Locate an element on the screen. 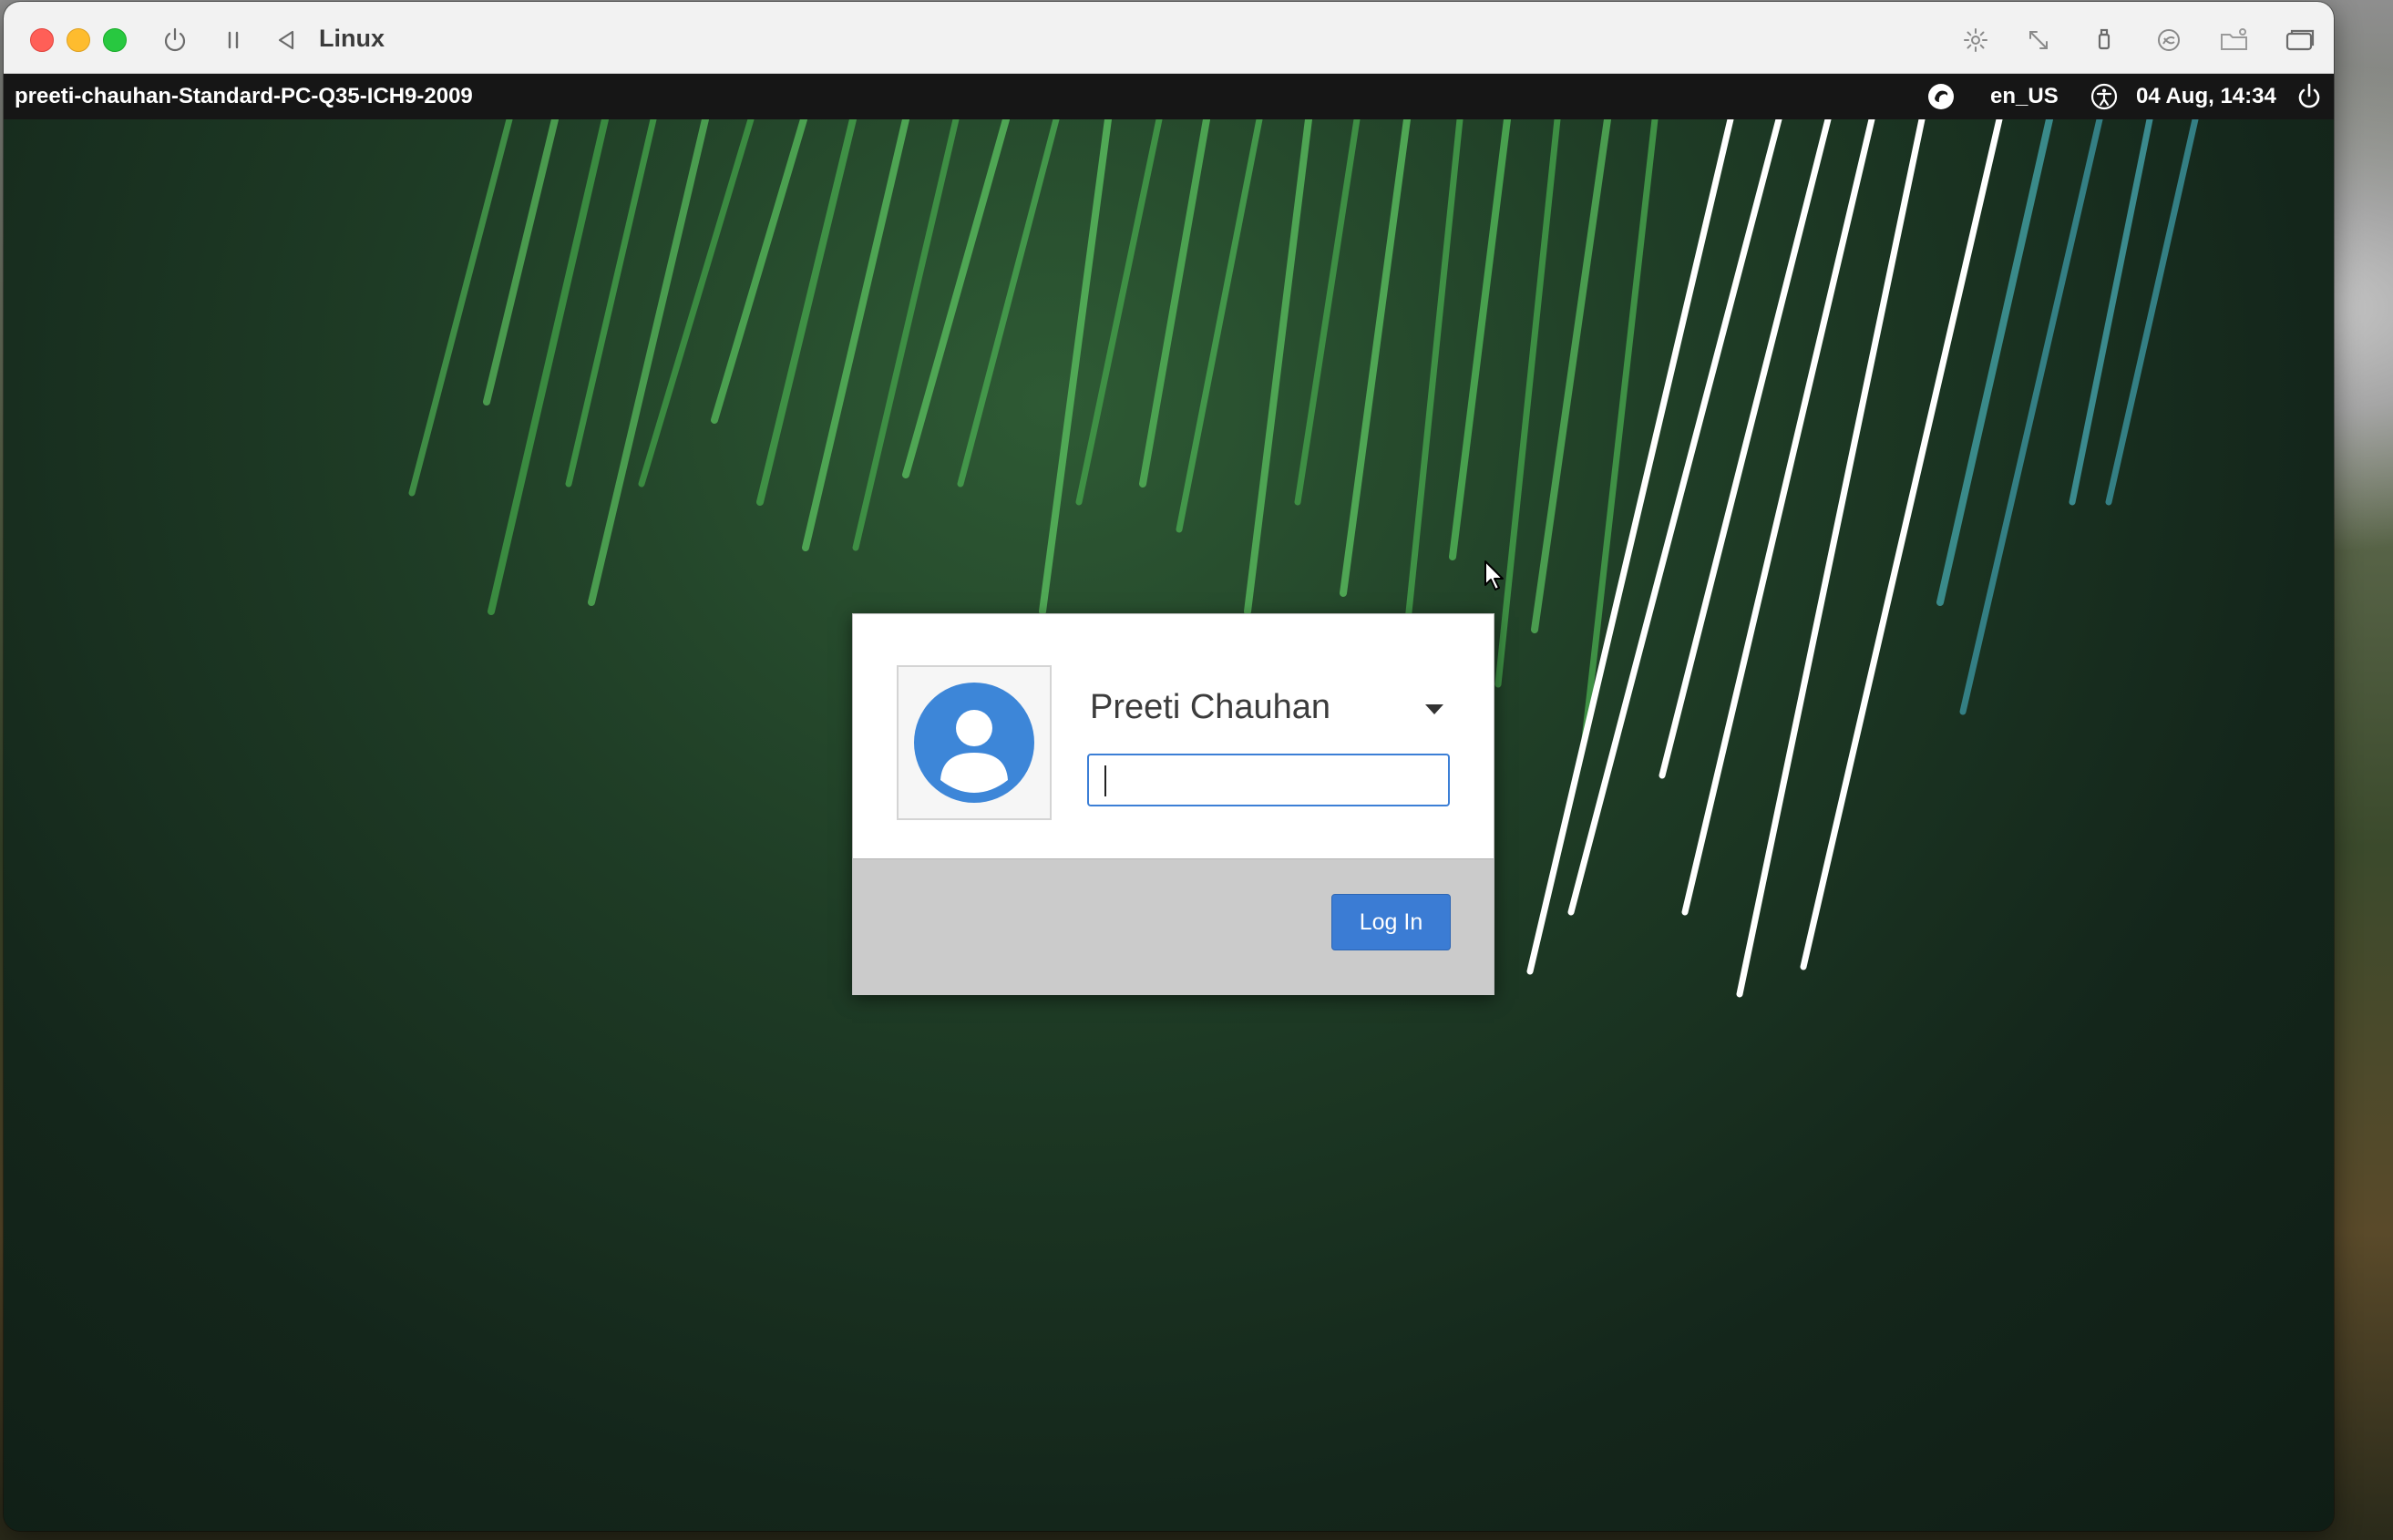 This screenshot has width=2393, height=1540. hostname-label: preeti-chauhan-Standard-PC-Q35-ICH9-2009 is located at coordinates (244, 96).